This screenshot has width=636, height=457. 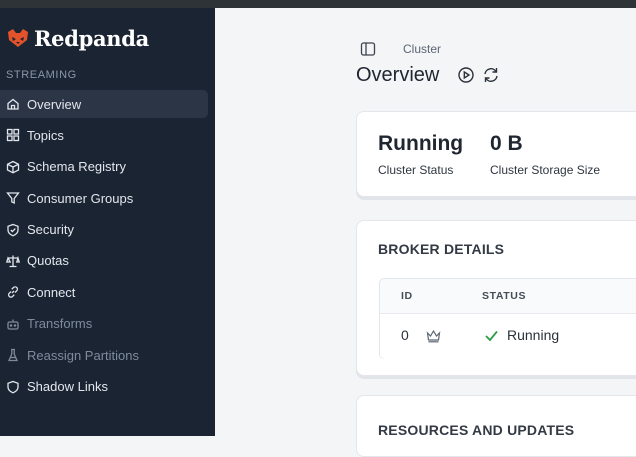 I want to click on sidebar-item-label: Transforms, so click(x=60, y=324).